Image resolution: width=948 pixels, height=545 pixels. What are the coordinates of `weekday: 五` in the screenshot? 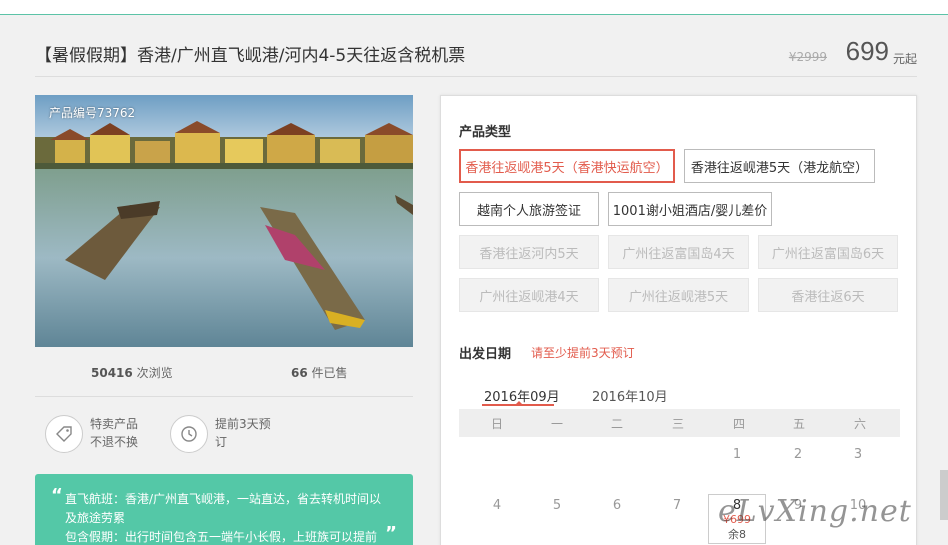 It's located at (798, 424).